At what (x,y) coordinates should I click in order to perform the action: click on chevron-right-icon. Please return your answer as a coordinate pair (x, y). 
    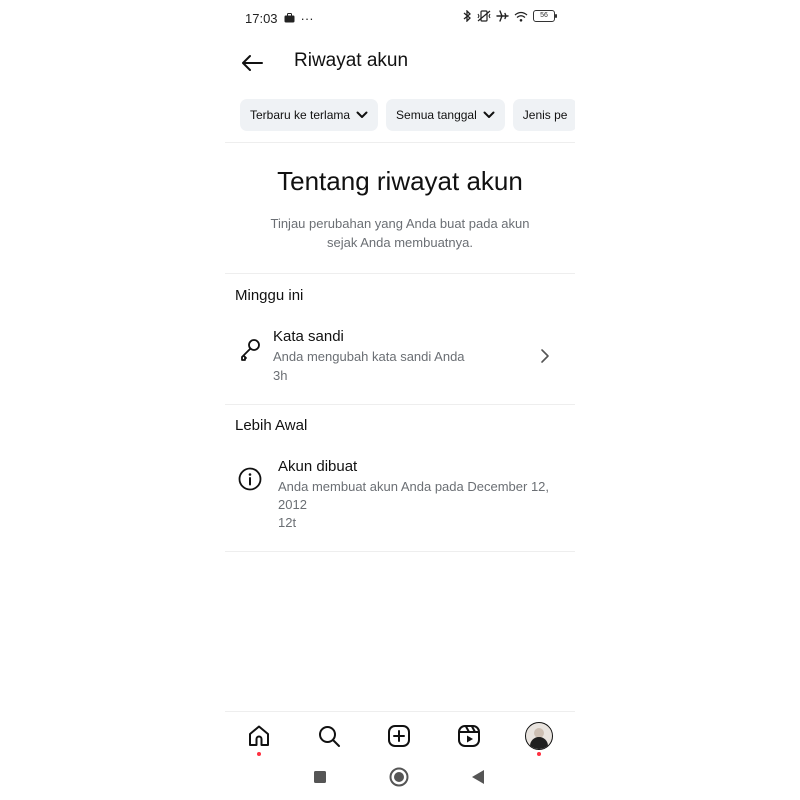
    Looking at the image, I should click on (545, 356).